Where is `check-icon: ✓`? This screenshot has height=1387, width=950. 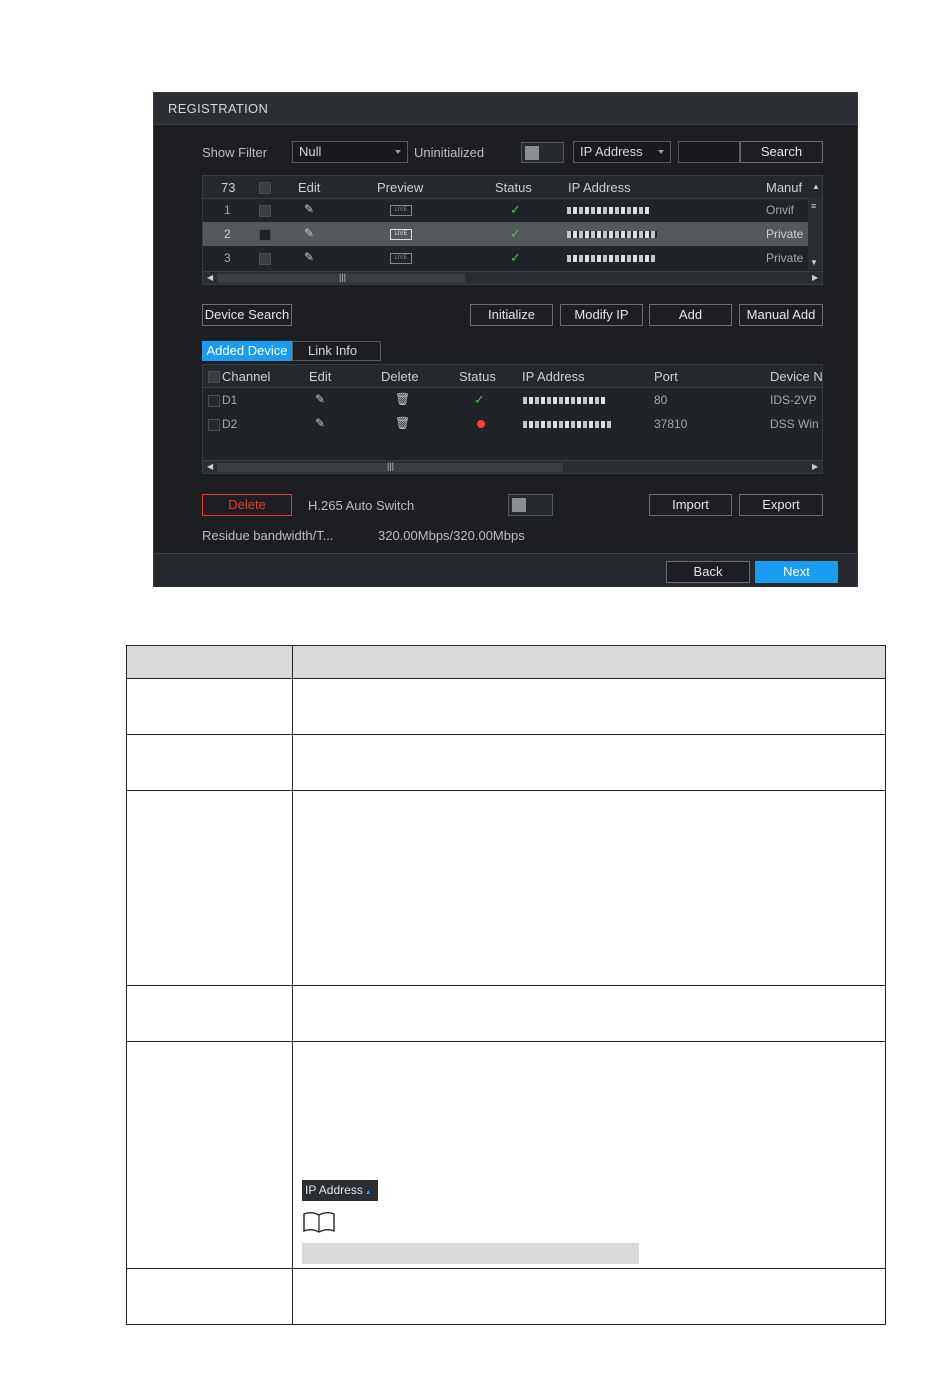
check-icon: ✓ is located at coordinates (515, 209).